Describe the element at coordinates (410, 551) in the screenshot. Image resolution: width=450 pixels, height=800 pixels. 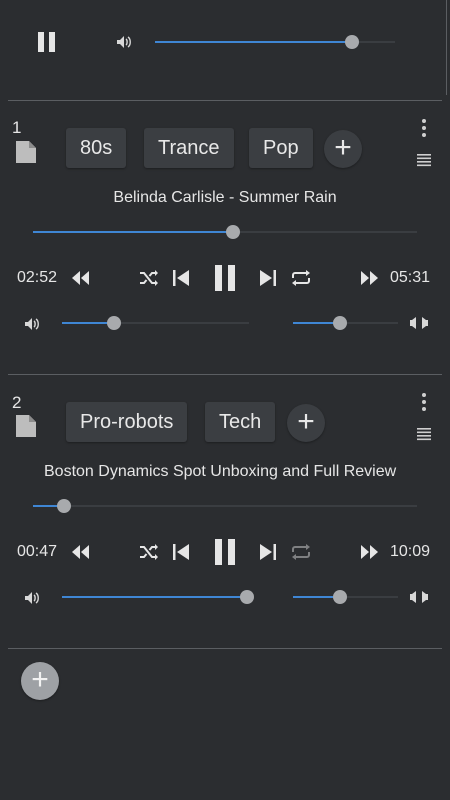
I see `duration-time: 10:09` at that location.